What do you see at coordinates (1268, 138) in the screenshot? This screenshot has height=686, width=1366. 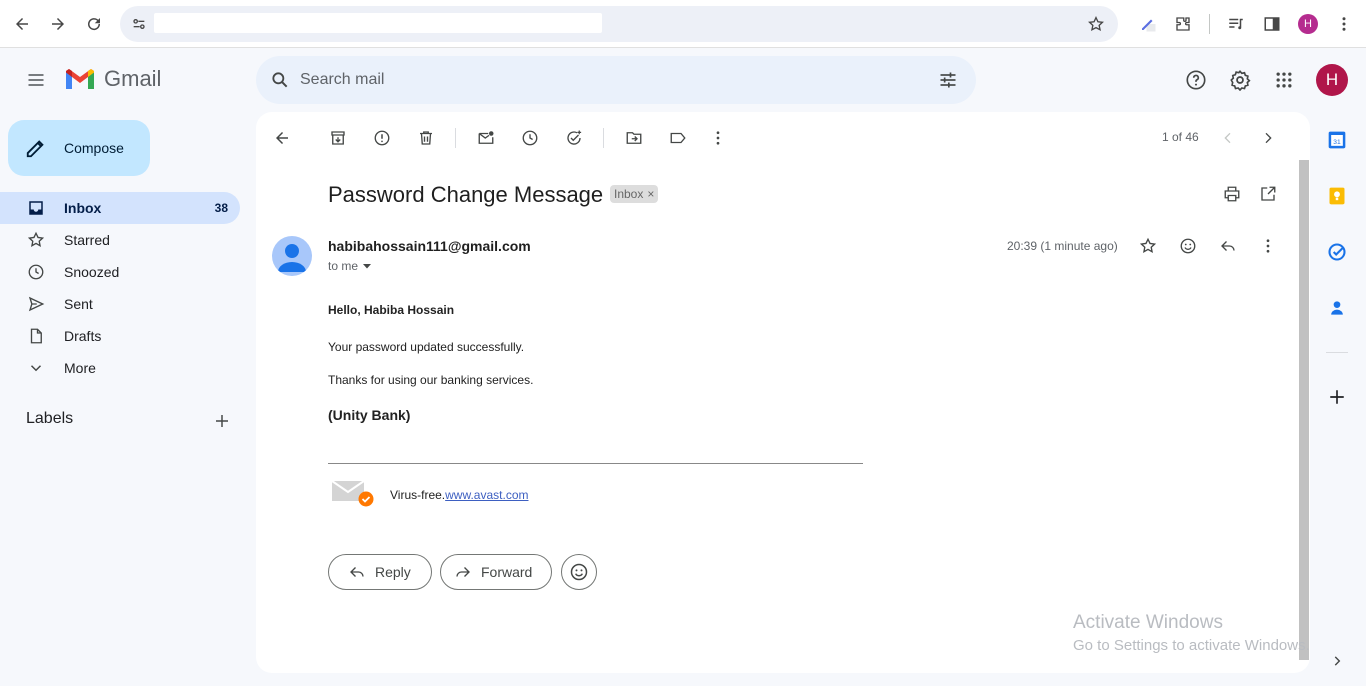 I see `older-chevron-right-icon` at bounding box center [1268, 138].